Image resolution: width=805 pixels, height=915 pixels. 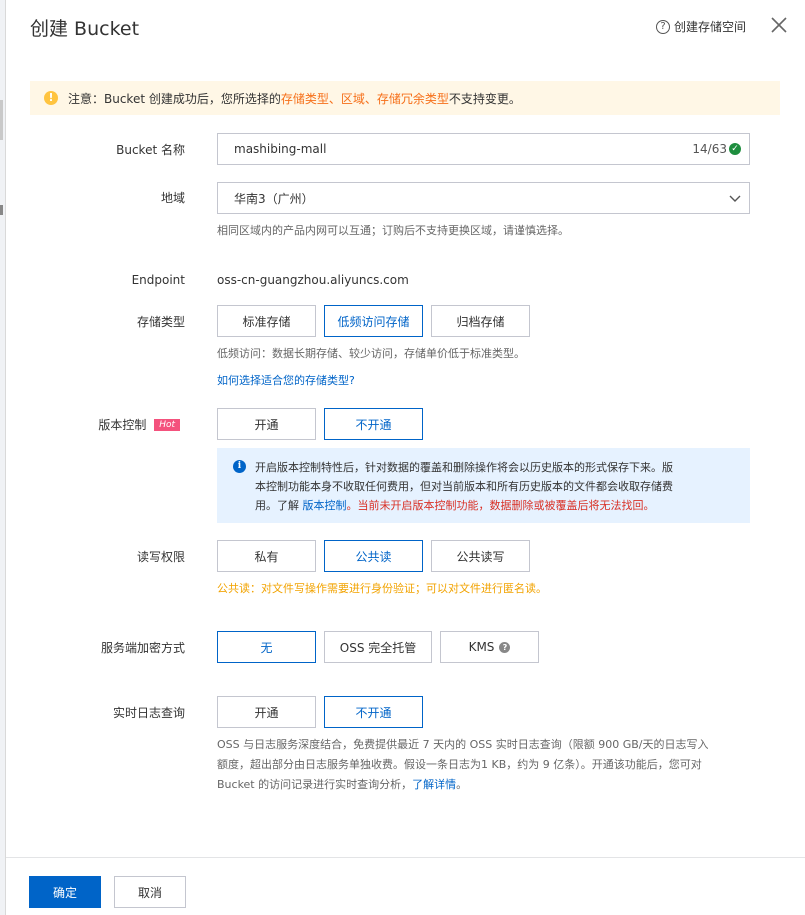 I want to click on close-button, so click(x=779, y=25).